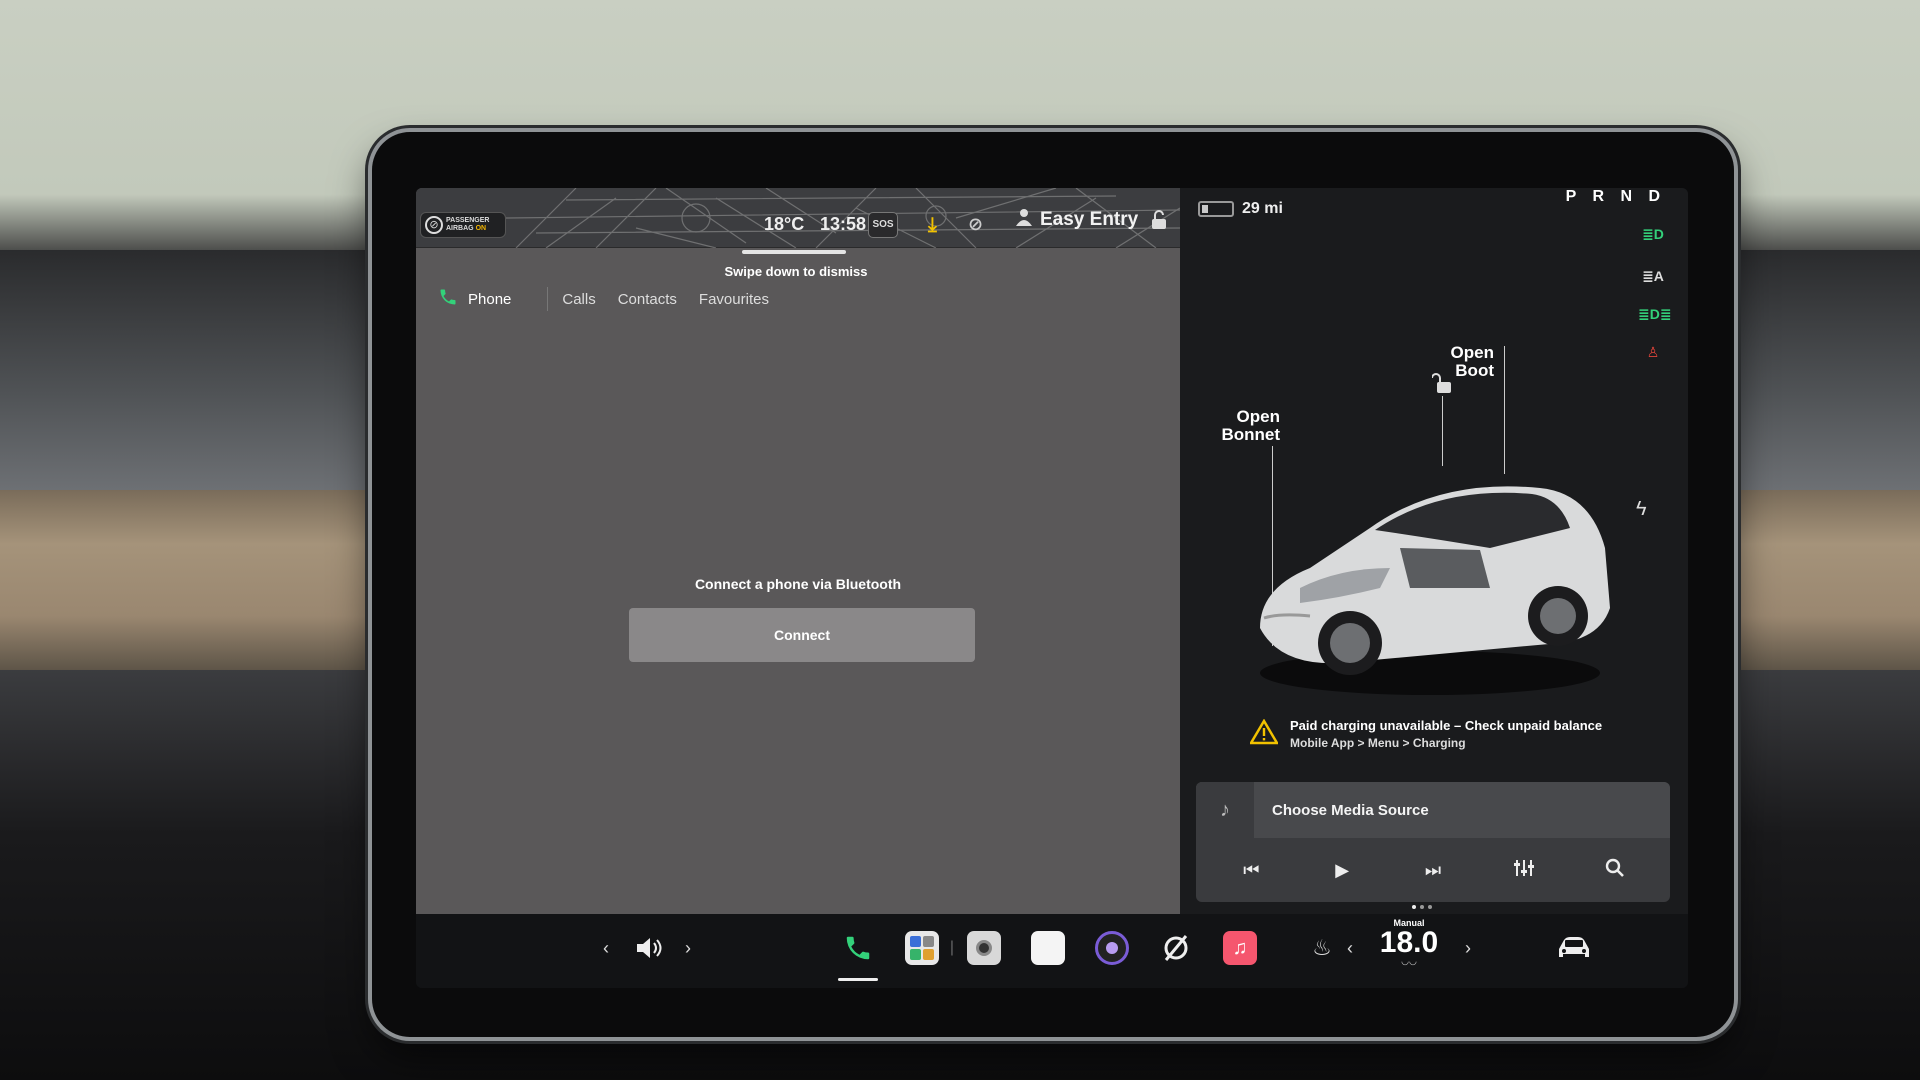 This screenshot has width=1920, height=1080. Describe the element at coordinates (734, 299) in the screenshot. I see `tab-favourites: Favourites` at that location.